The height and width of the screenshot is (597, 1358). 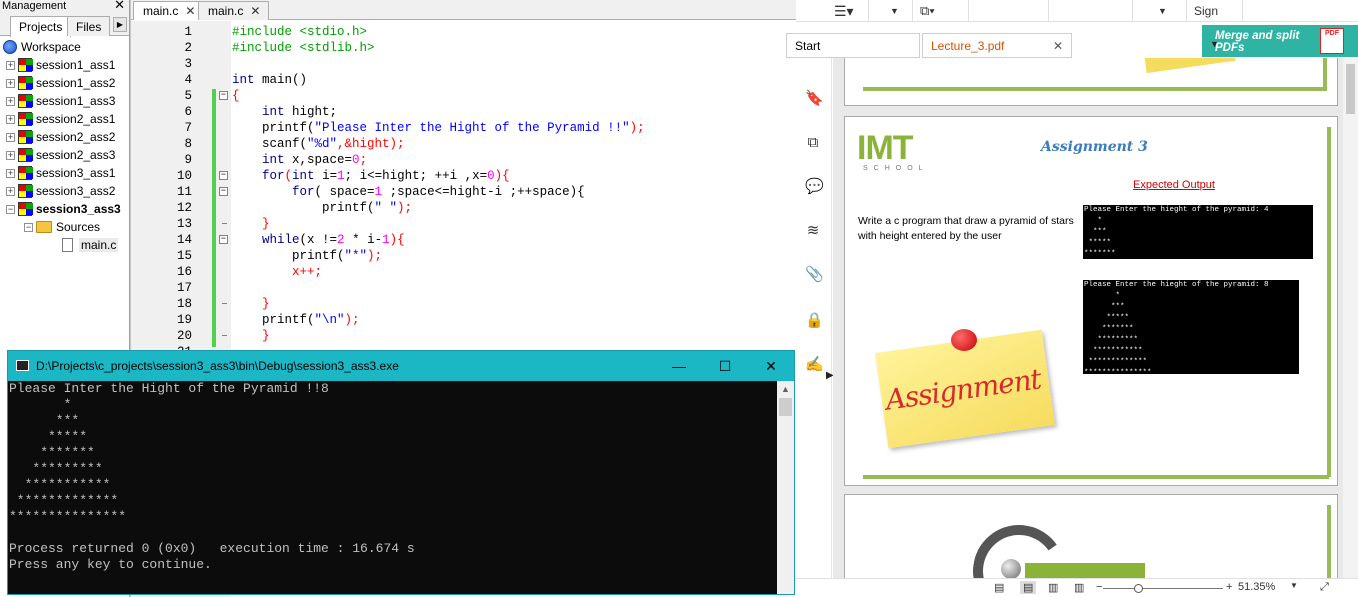 I want to click on zoom-slider, so click(x=1163, y=588).